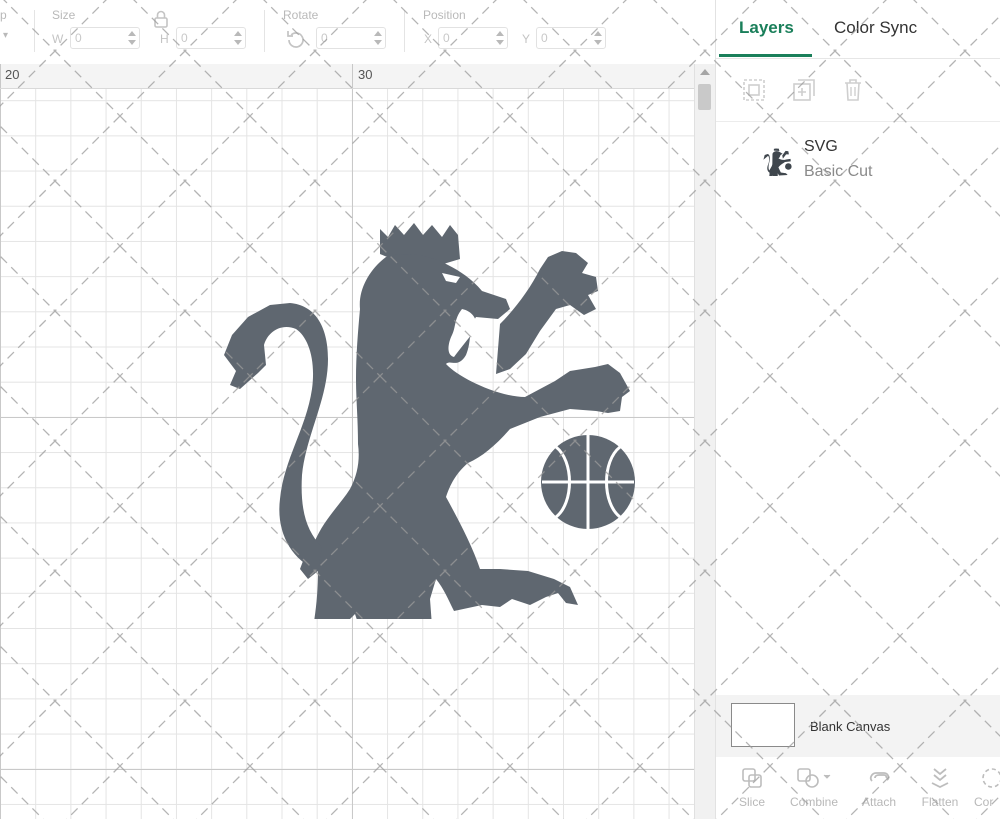 This screenshot has width=1000, height=819. I want to click on width-input: 0, so click(105, 38).